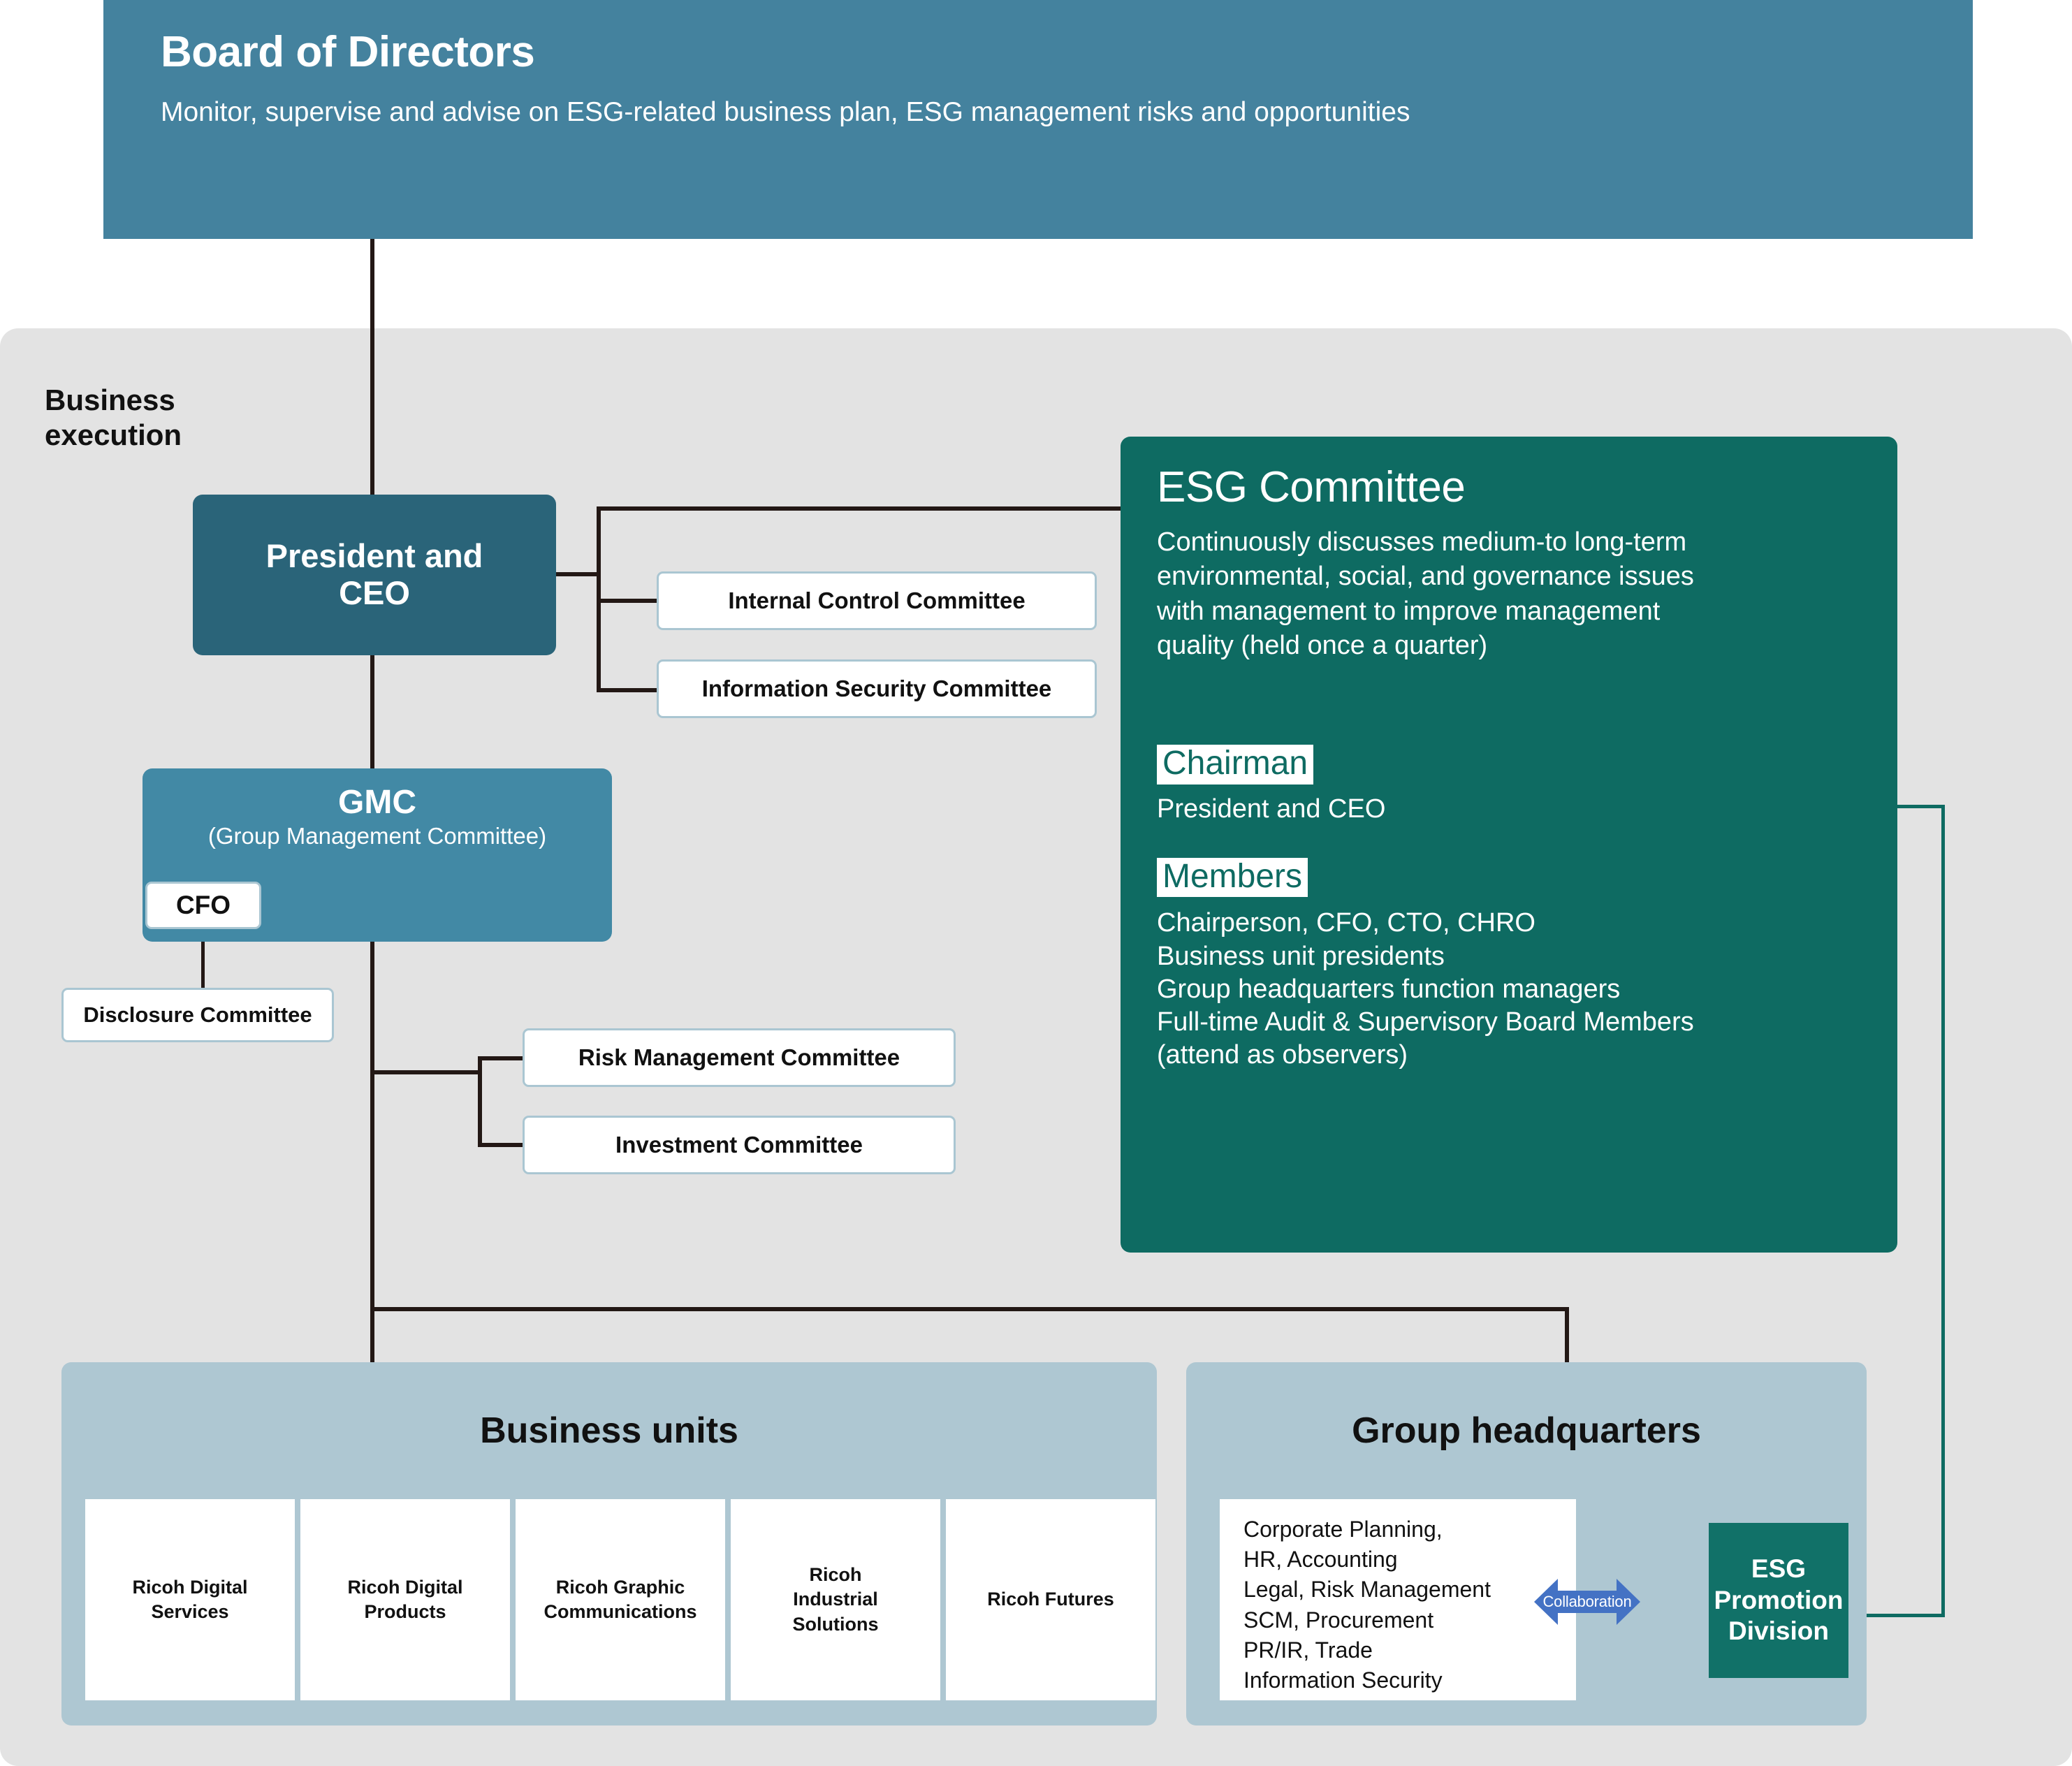  Describe the element at coordinates (1509, 764) in the screenshot. I see `chairman-heading-wrap: Chairman` at that location.